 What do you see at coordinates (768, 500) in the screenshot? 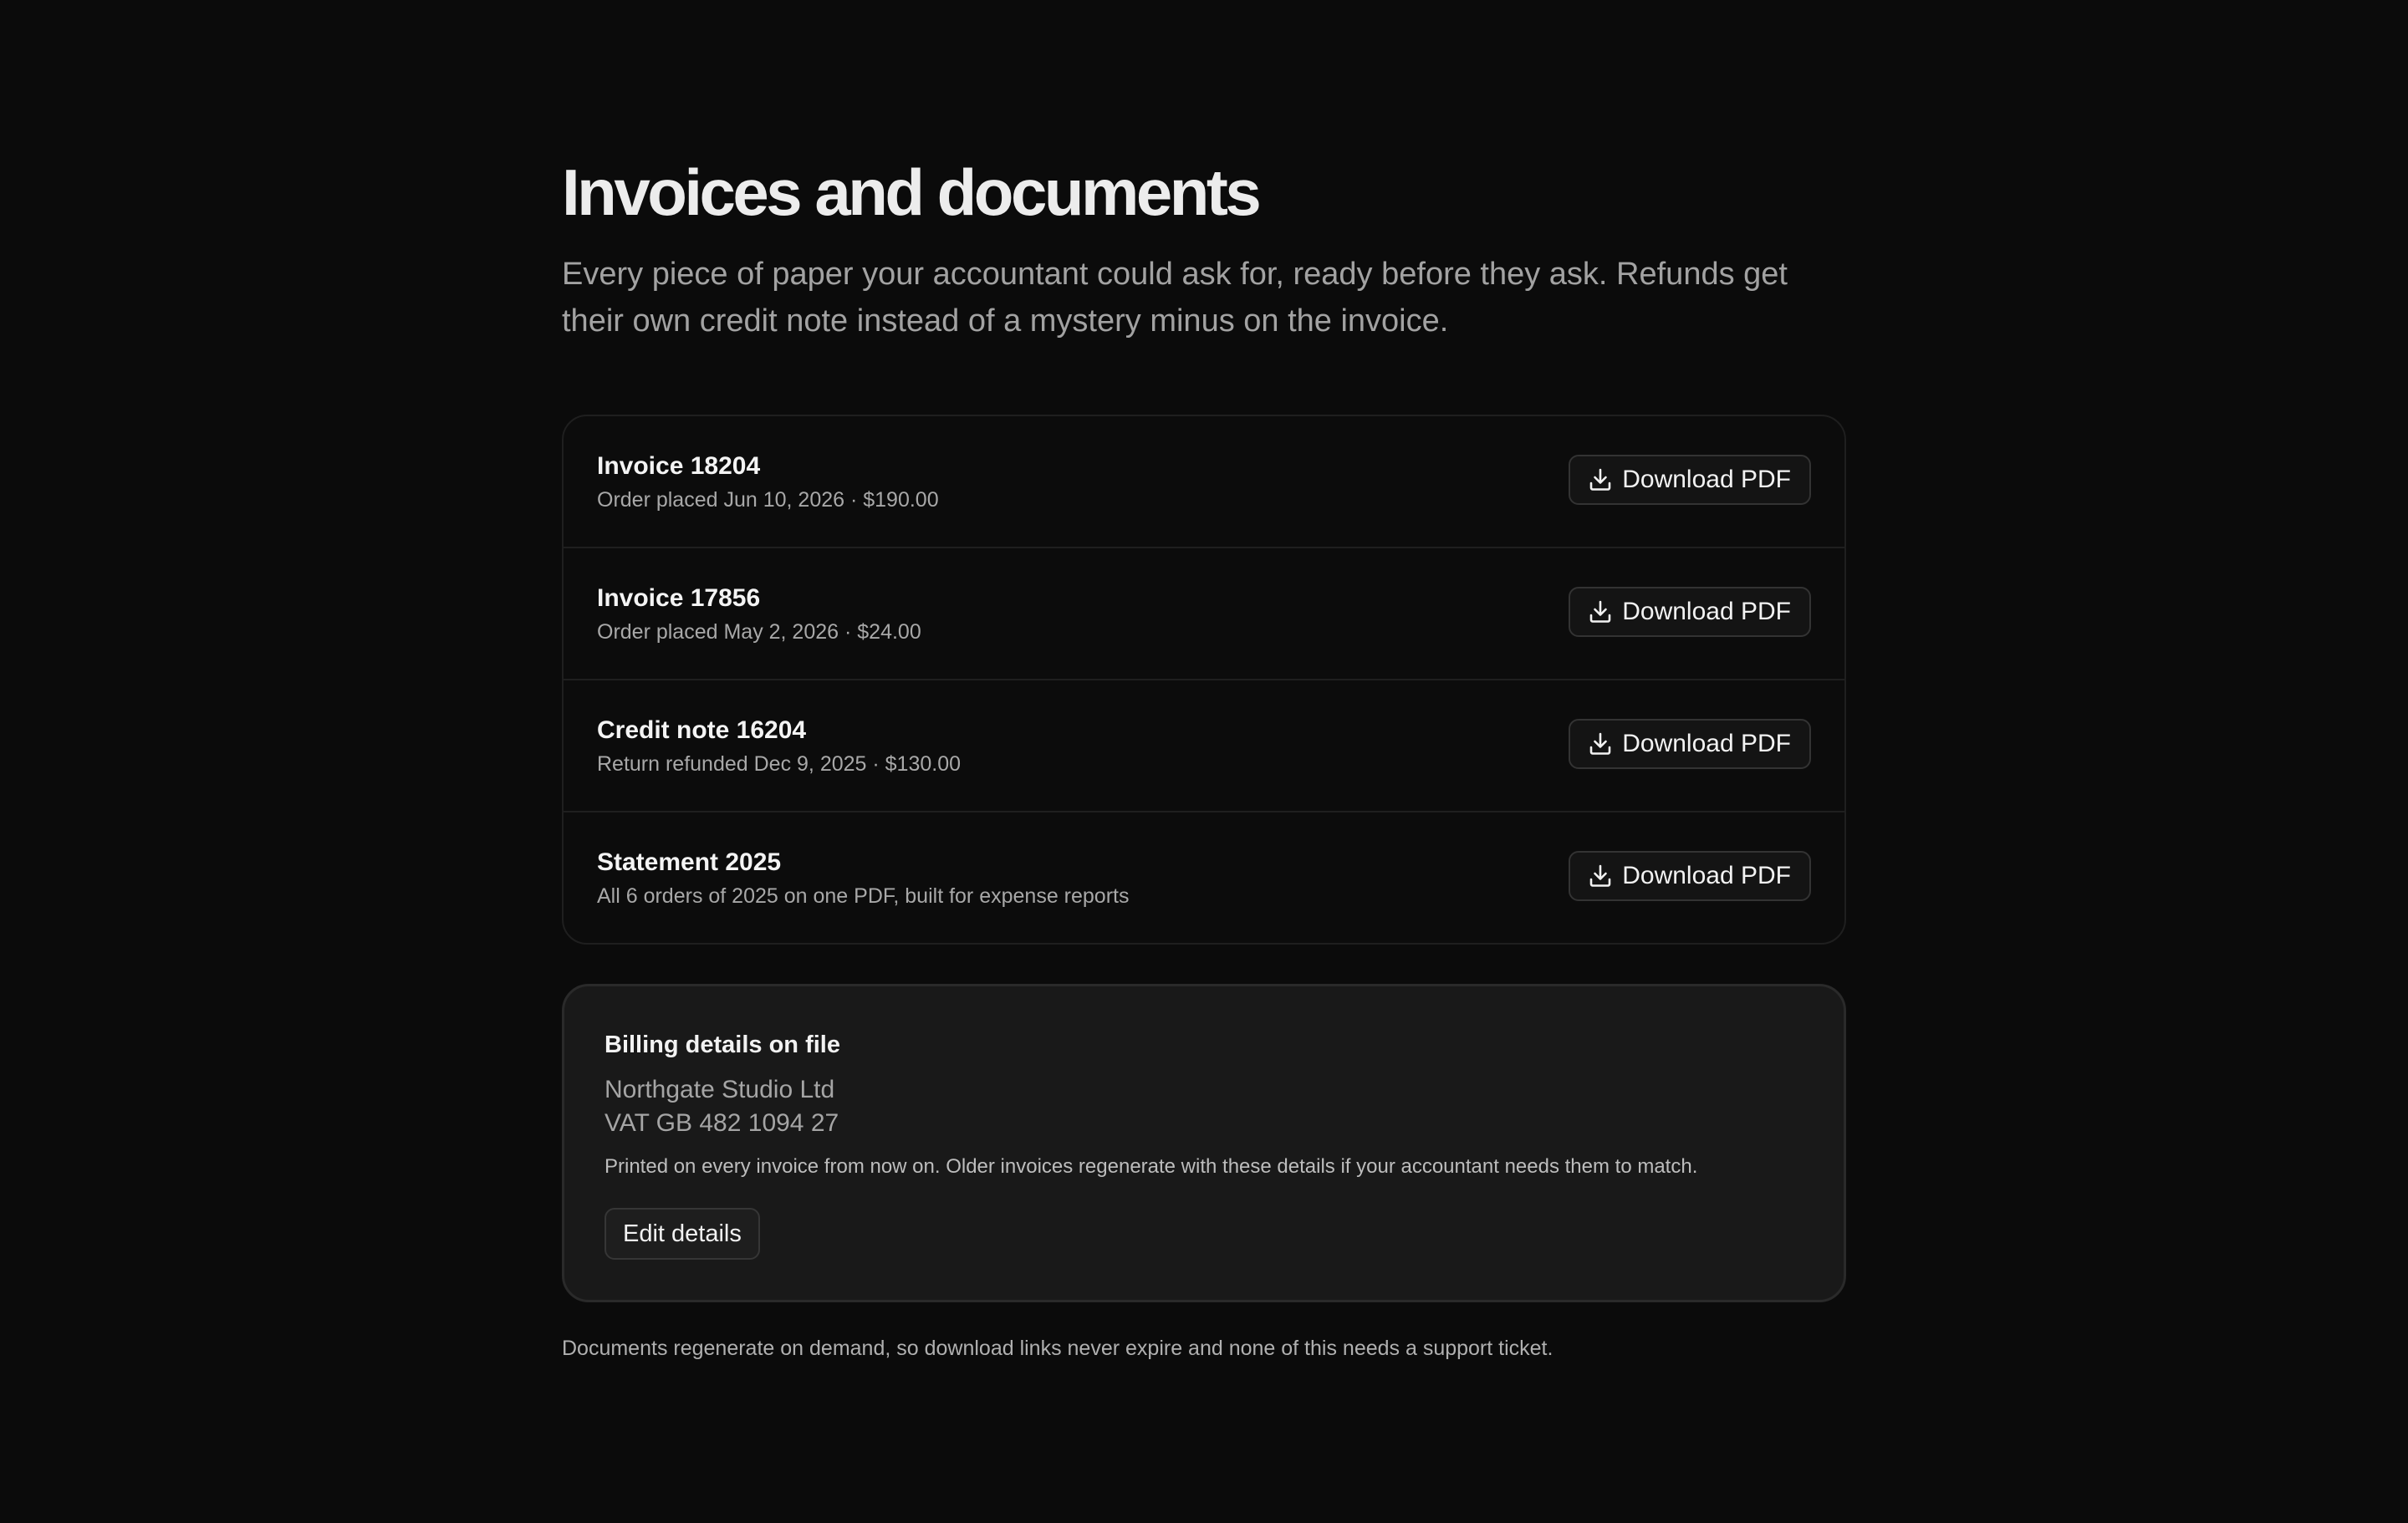
I see `document-meta: Order placed Jun 10, 2026 · $190.00` at bounding box center [768, 500].